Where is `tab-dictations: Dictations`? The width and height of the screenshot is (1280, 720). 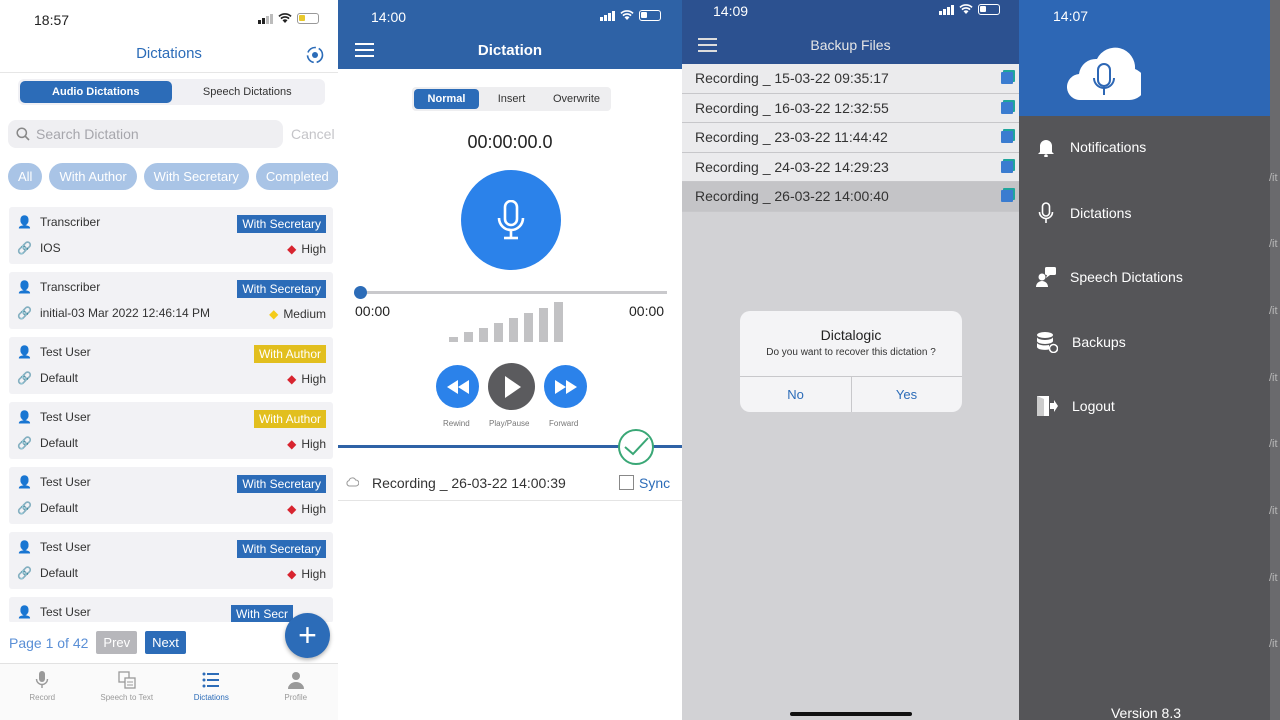 tab-dictations: Dictations is located at coordinates (211, 692).